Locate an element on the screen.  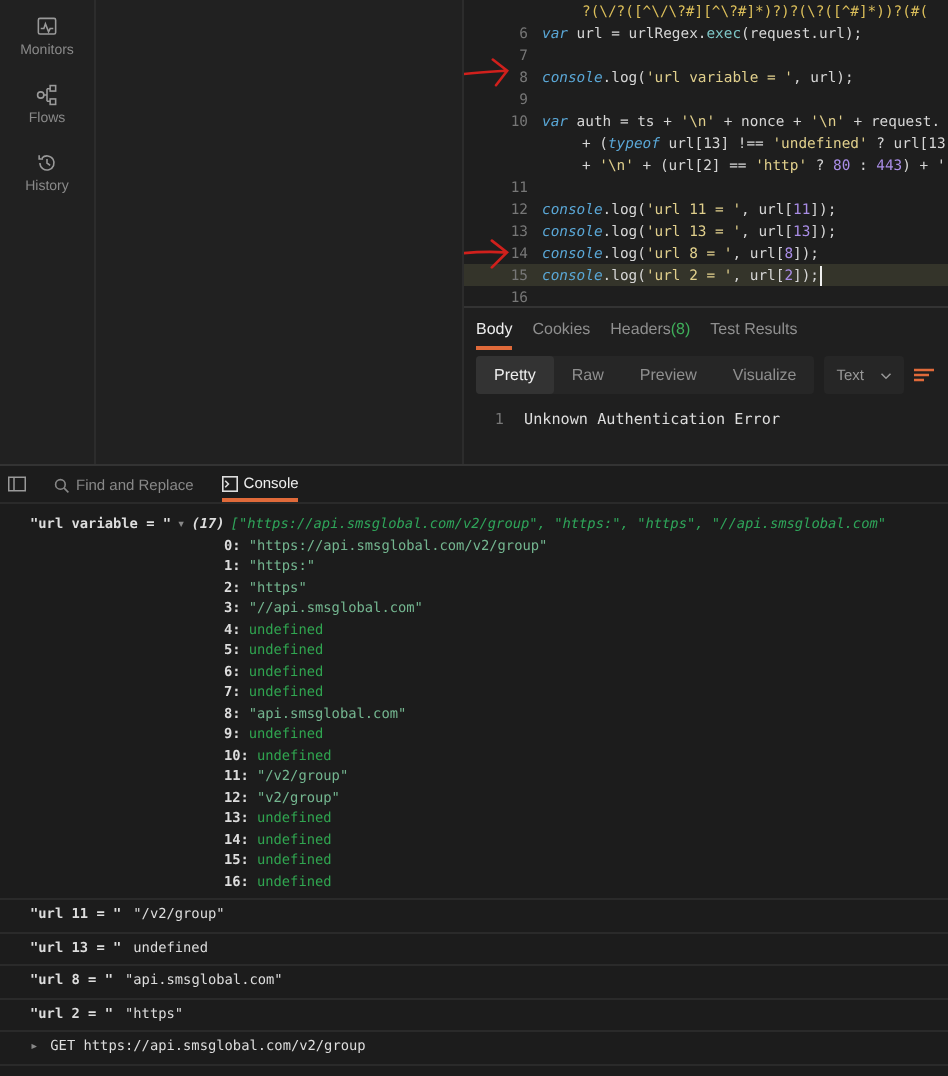
search-icon is located at coordinates (62, 485).